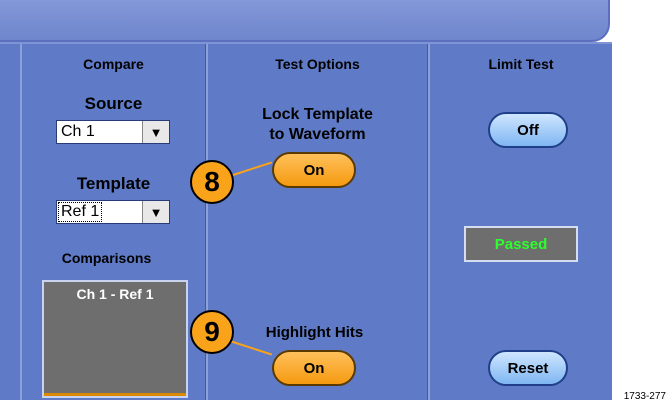  What do you see at coordinates (78, 131) in the screenshot?
I see `source-value: Ch 1` at bounding box center [78, 131].